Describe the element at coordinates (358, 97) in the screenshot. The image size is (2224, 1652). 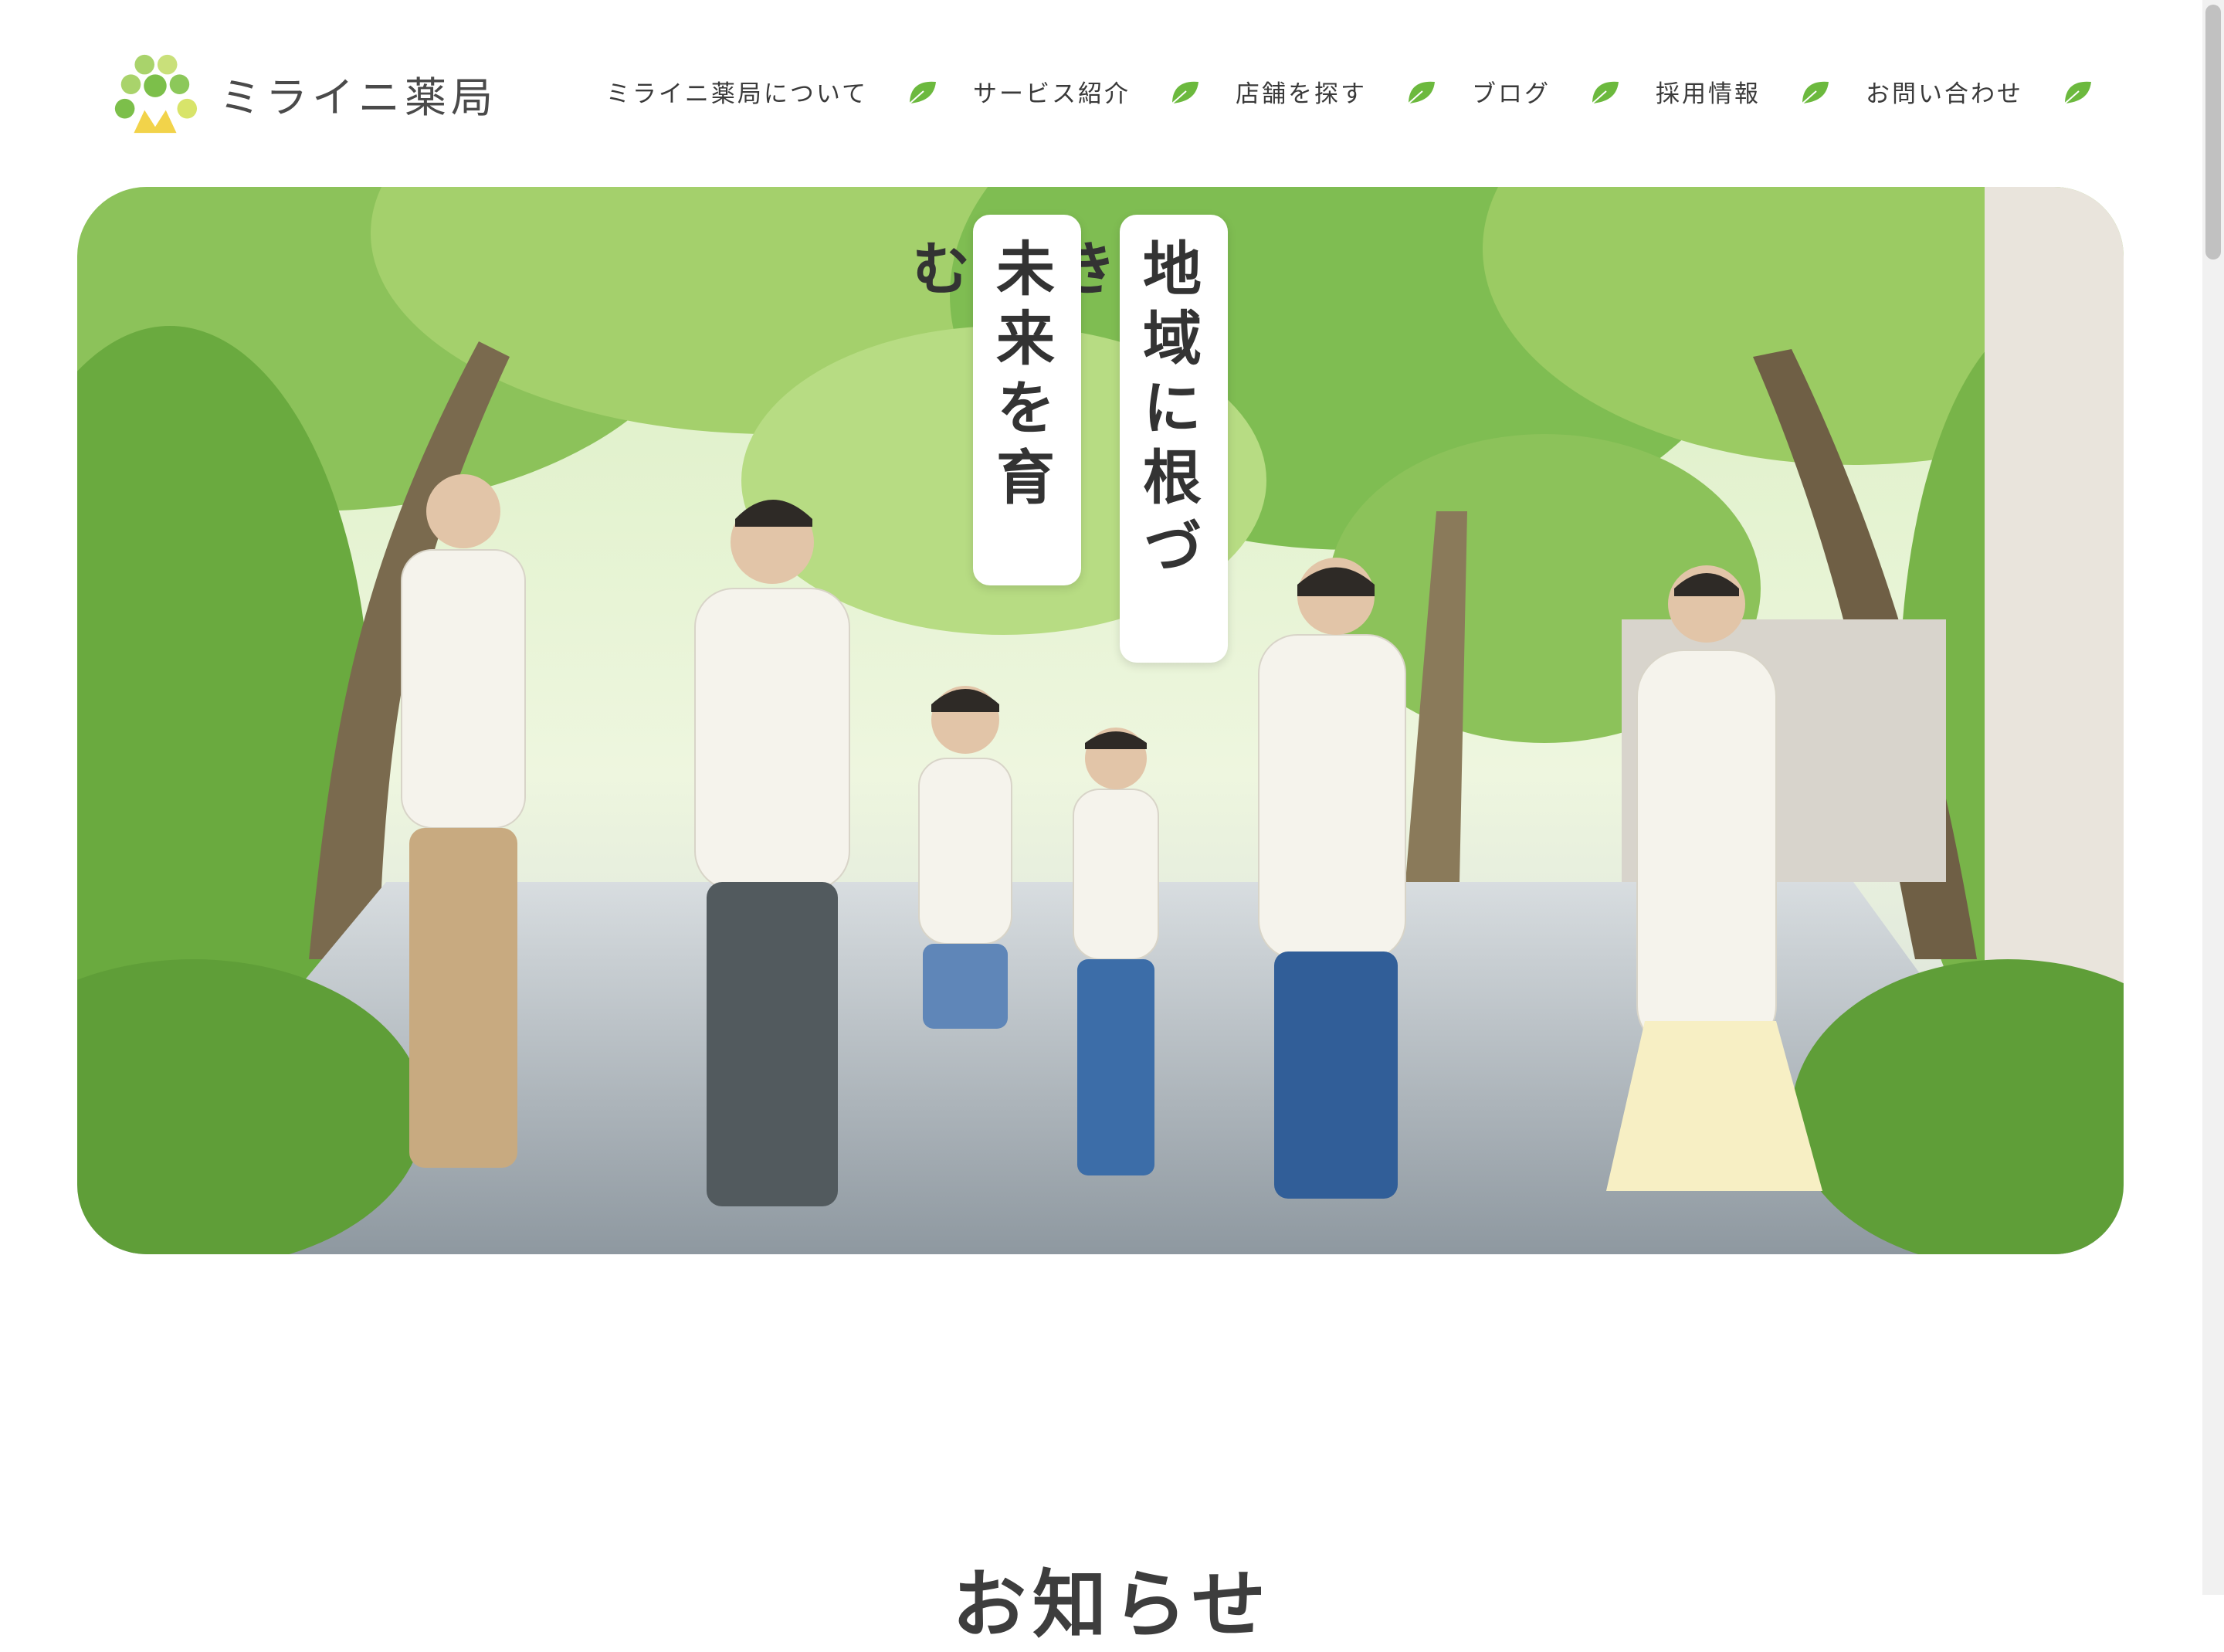
I see `logo-text: ミライニ薬局` at that location.